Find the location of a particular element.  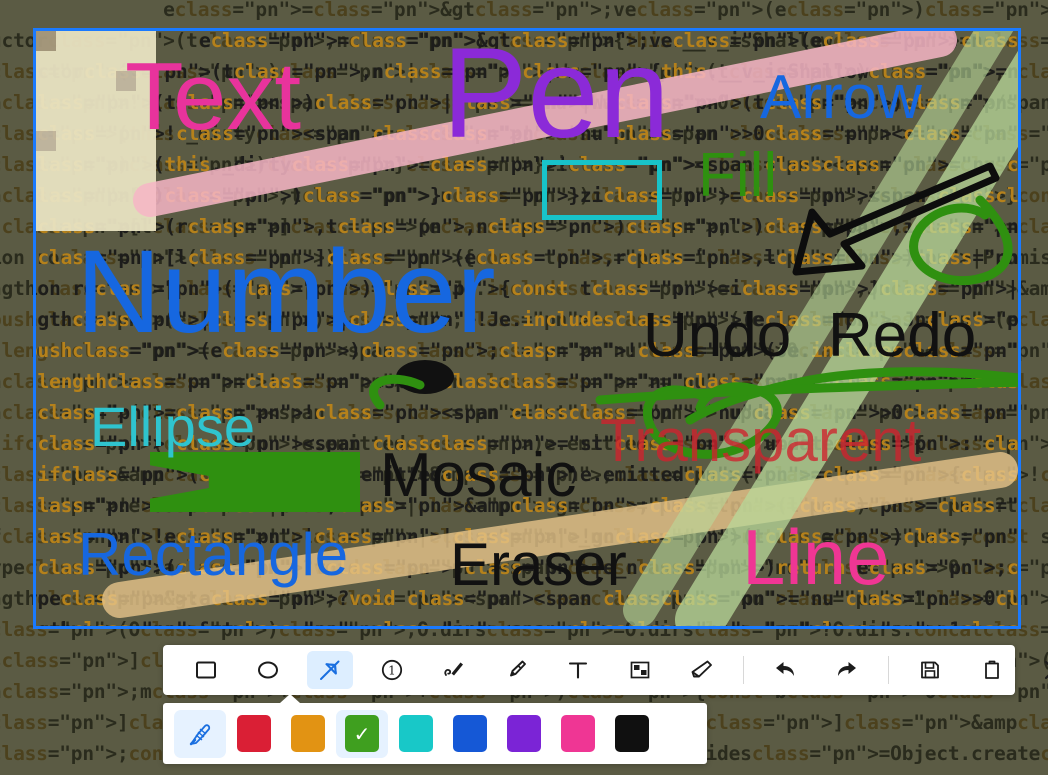

palette-color-black is located at coordinates (632, 734).